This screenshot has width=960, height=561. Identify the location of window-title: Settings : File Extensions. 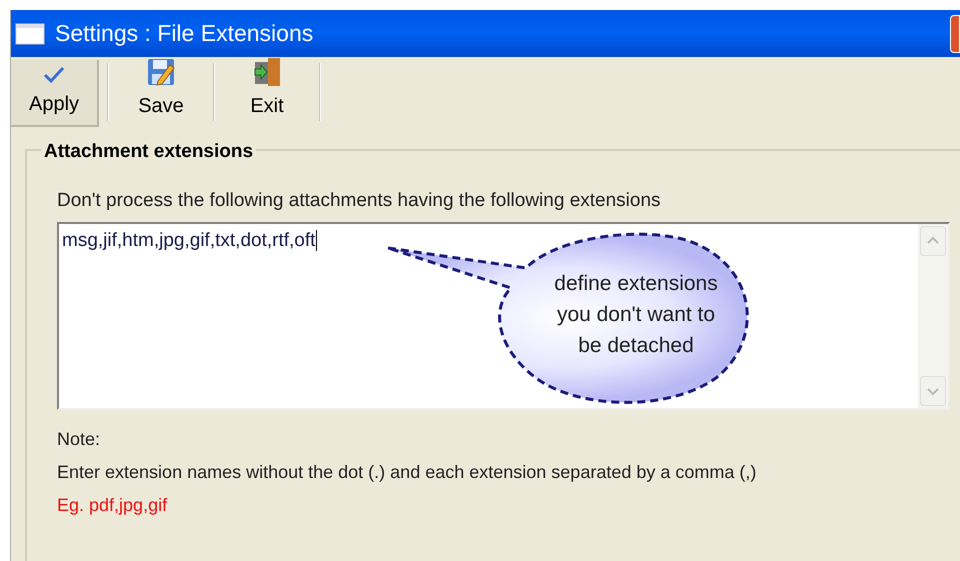
(184, 33).